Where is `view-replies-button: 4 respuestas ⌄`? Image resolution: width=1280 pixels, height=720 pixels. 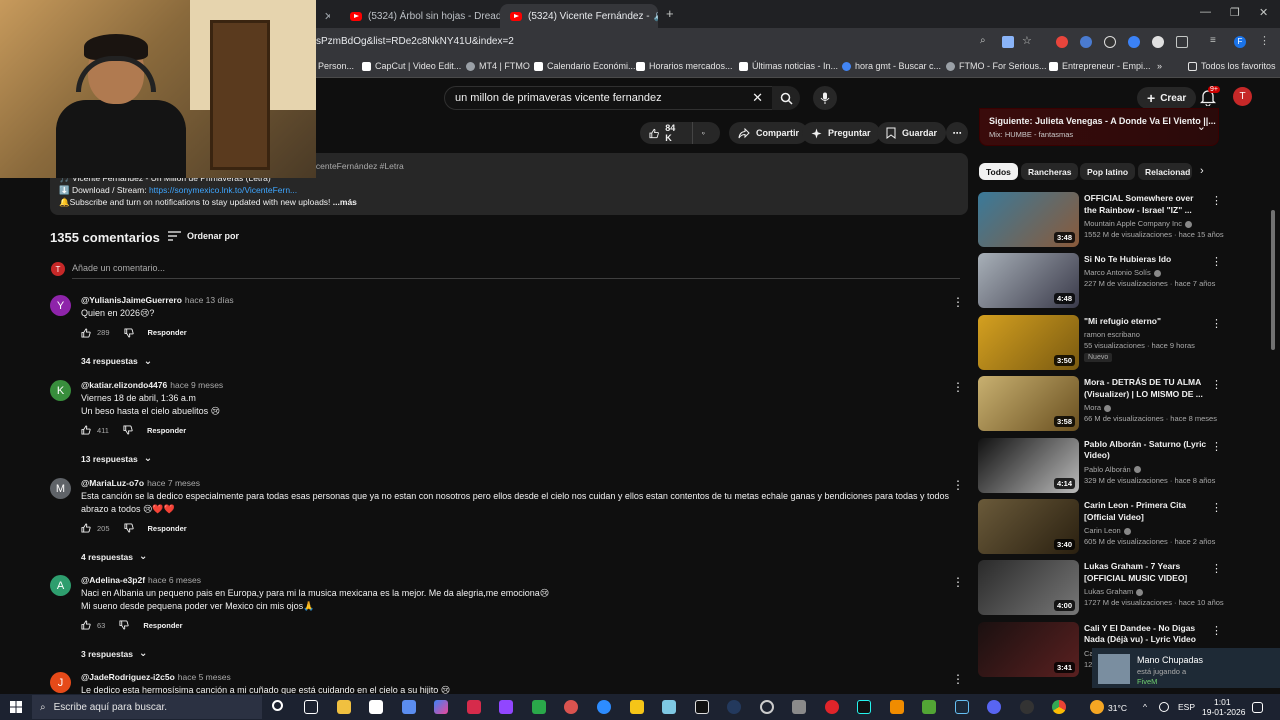
view-replies-button: 4 respuestas ⌄ is located at coordinates (114, 556).